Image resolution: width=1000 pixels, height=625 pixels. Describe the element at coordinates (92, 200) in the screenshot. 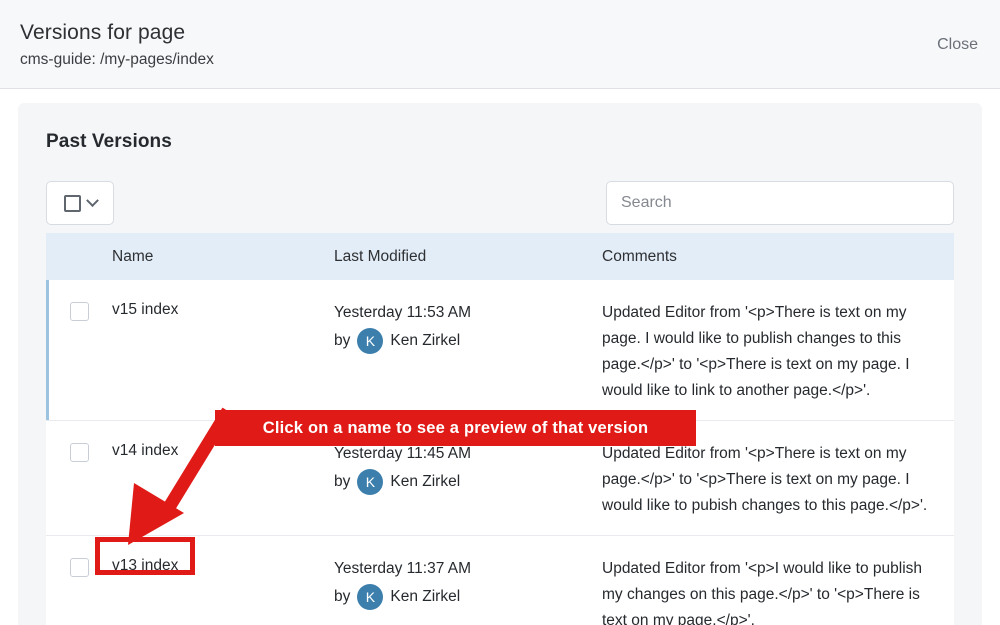

I see `chevron-down-icon` at that location.